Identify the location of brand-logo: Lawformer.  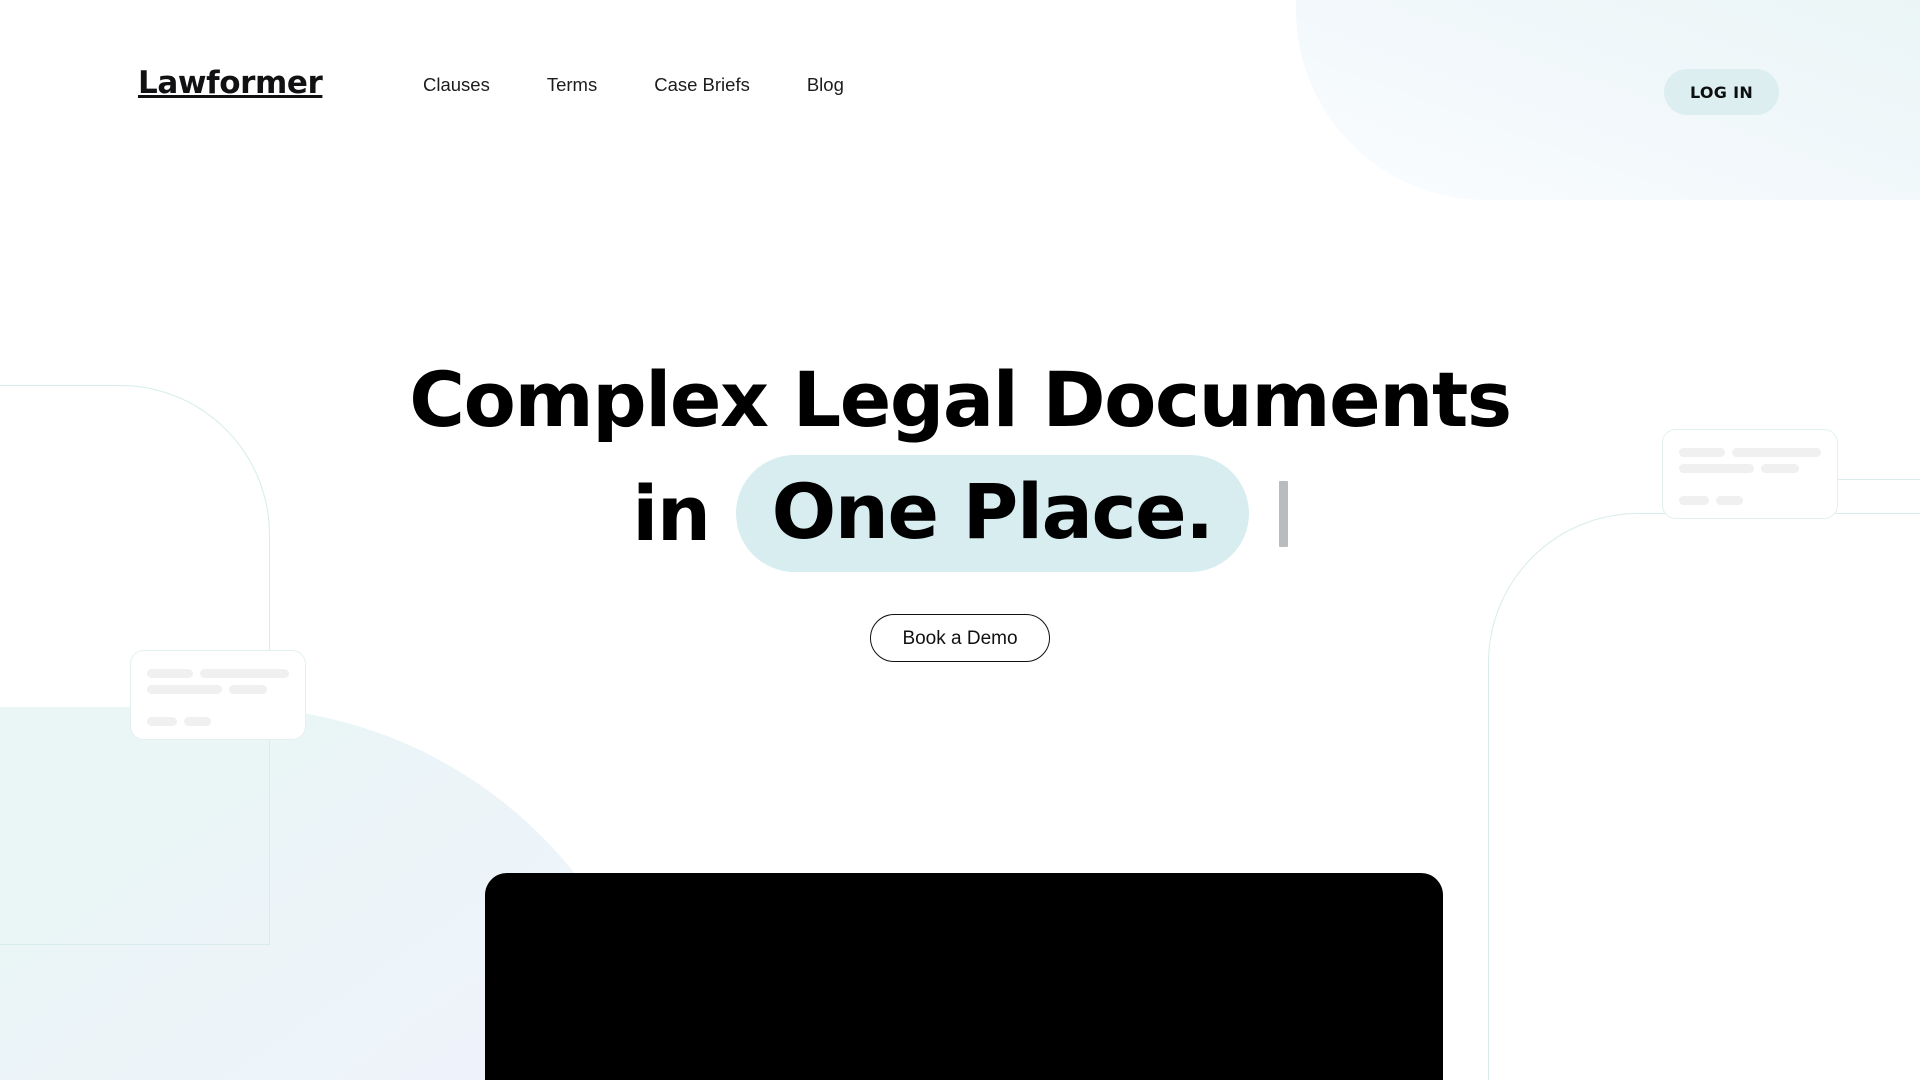
(230, 83).